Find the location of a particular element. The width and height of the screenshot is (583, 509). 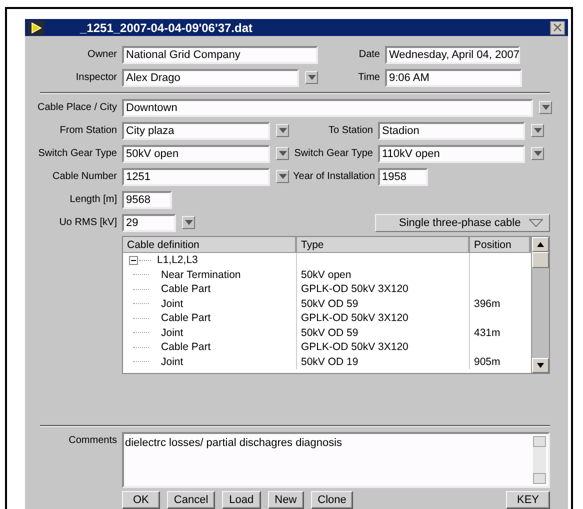

field-label: Comments is located at coordinates (92, 441).